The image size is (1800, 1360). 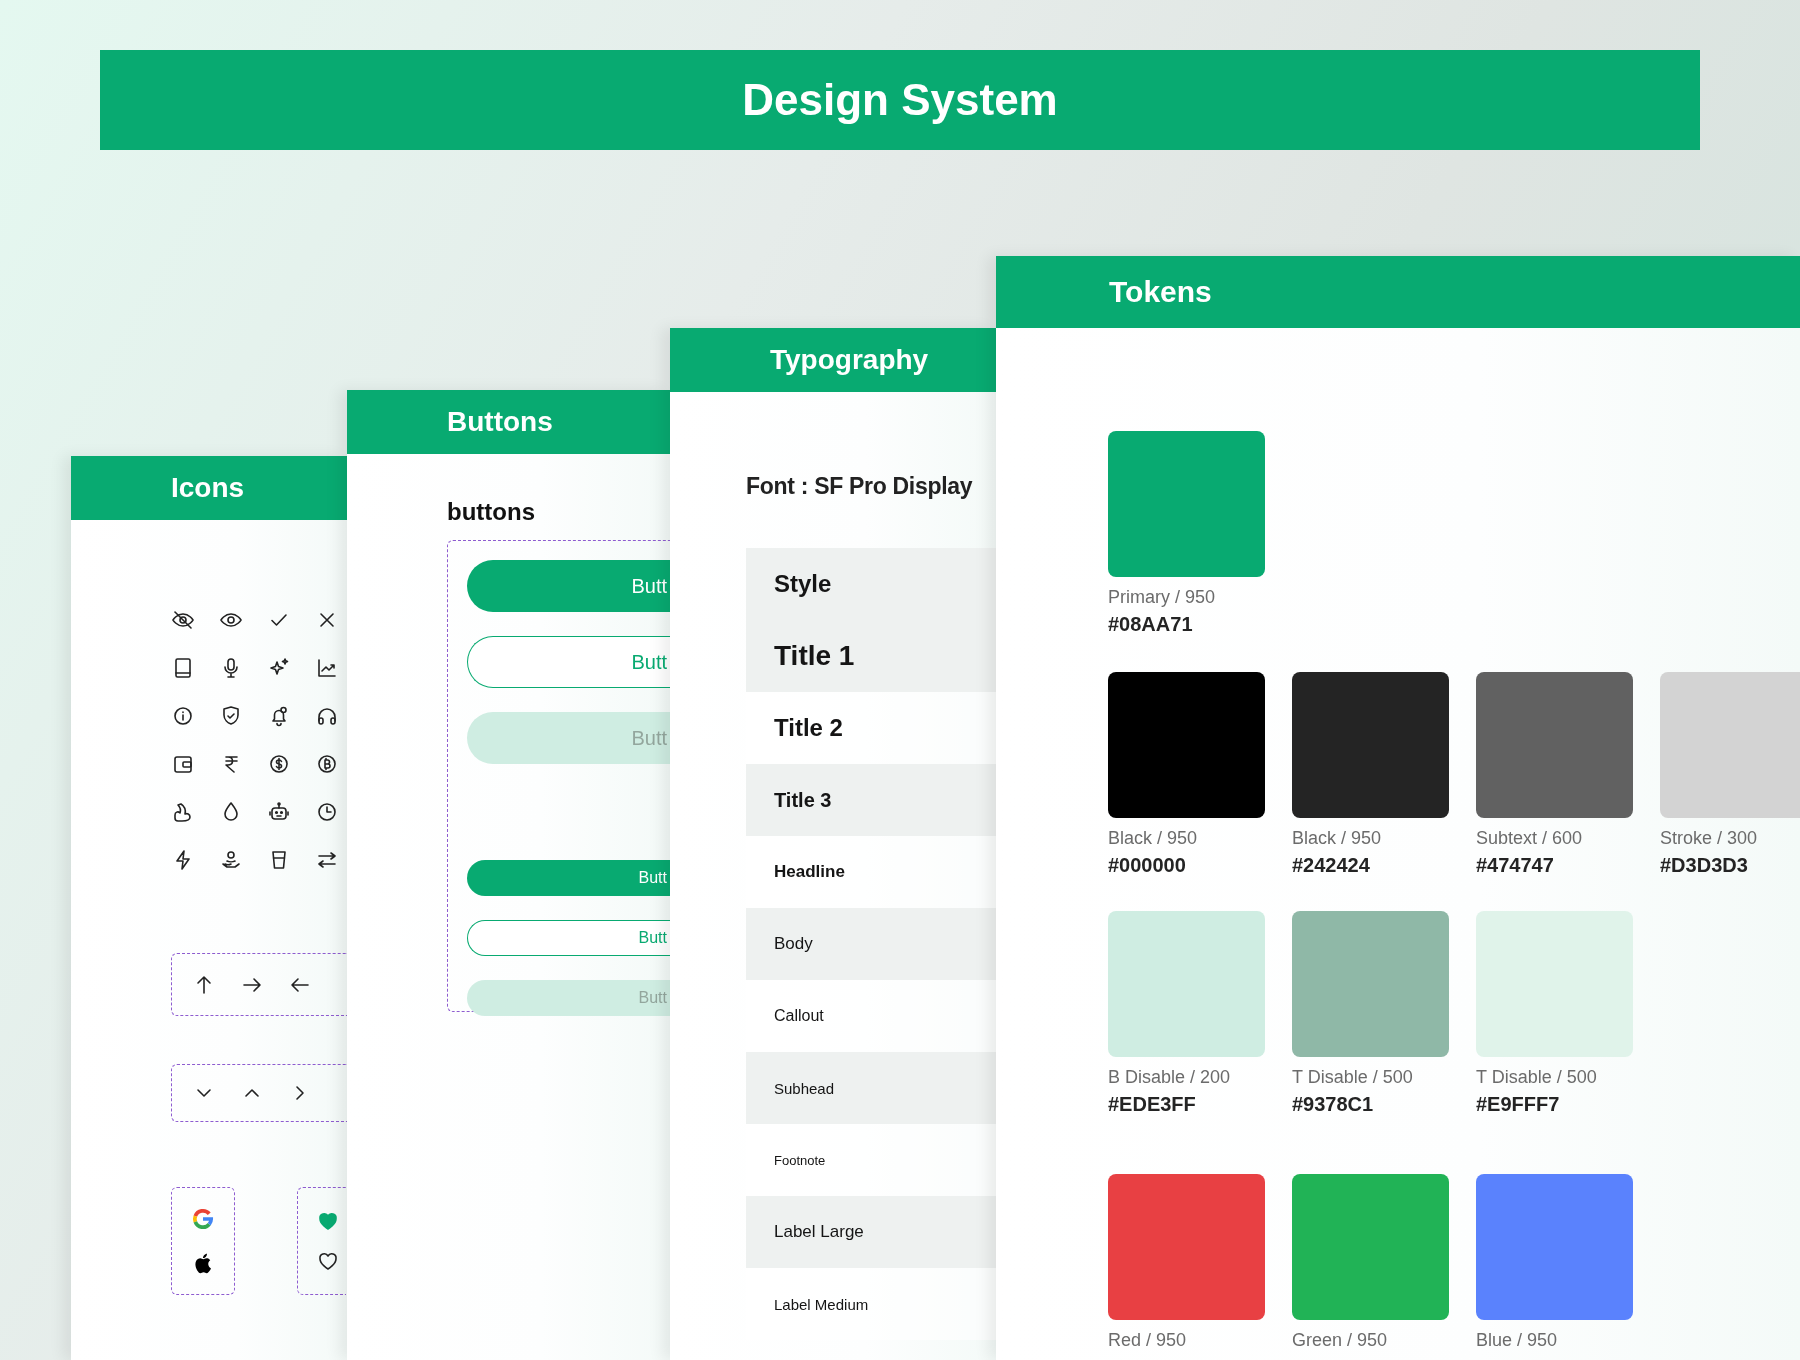 I want to click on column-header: Style, so click(x=803, y=584).